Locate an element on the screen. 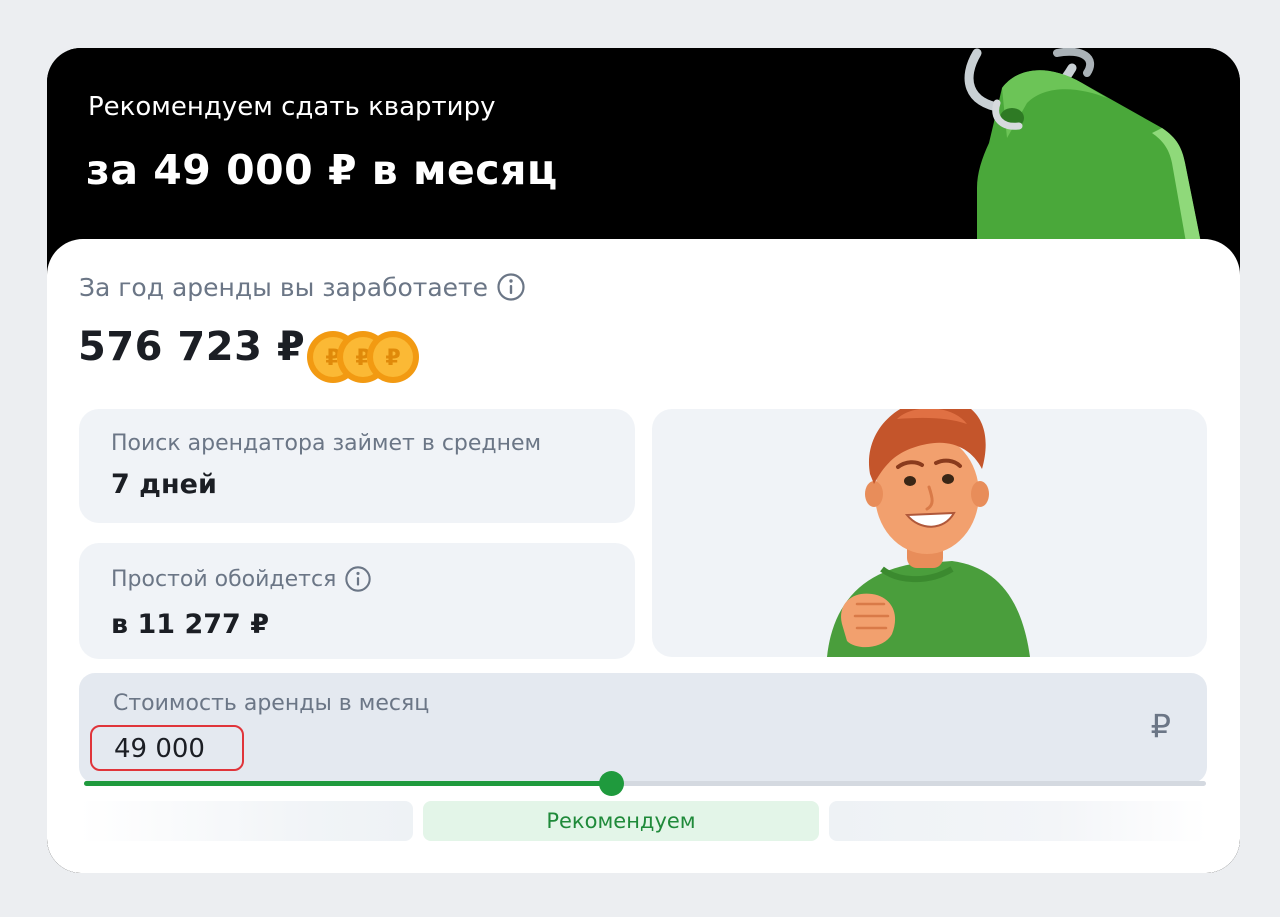 This screenshot has width=1280, height=917. downtime-cost-card: Простой обойдется в 11 277 ₽ is located at coordinates (357, 601).